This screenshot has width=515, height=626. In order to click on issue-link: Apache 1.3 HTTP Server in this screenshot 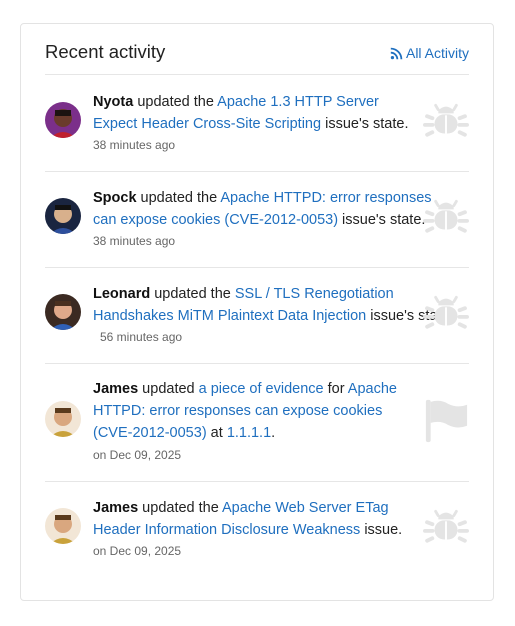, I will do `click(298, 102)`.